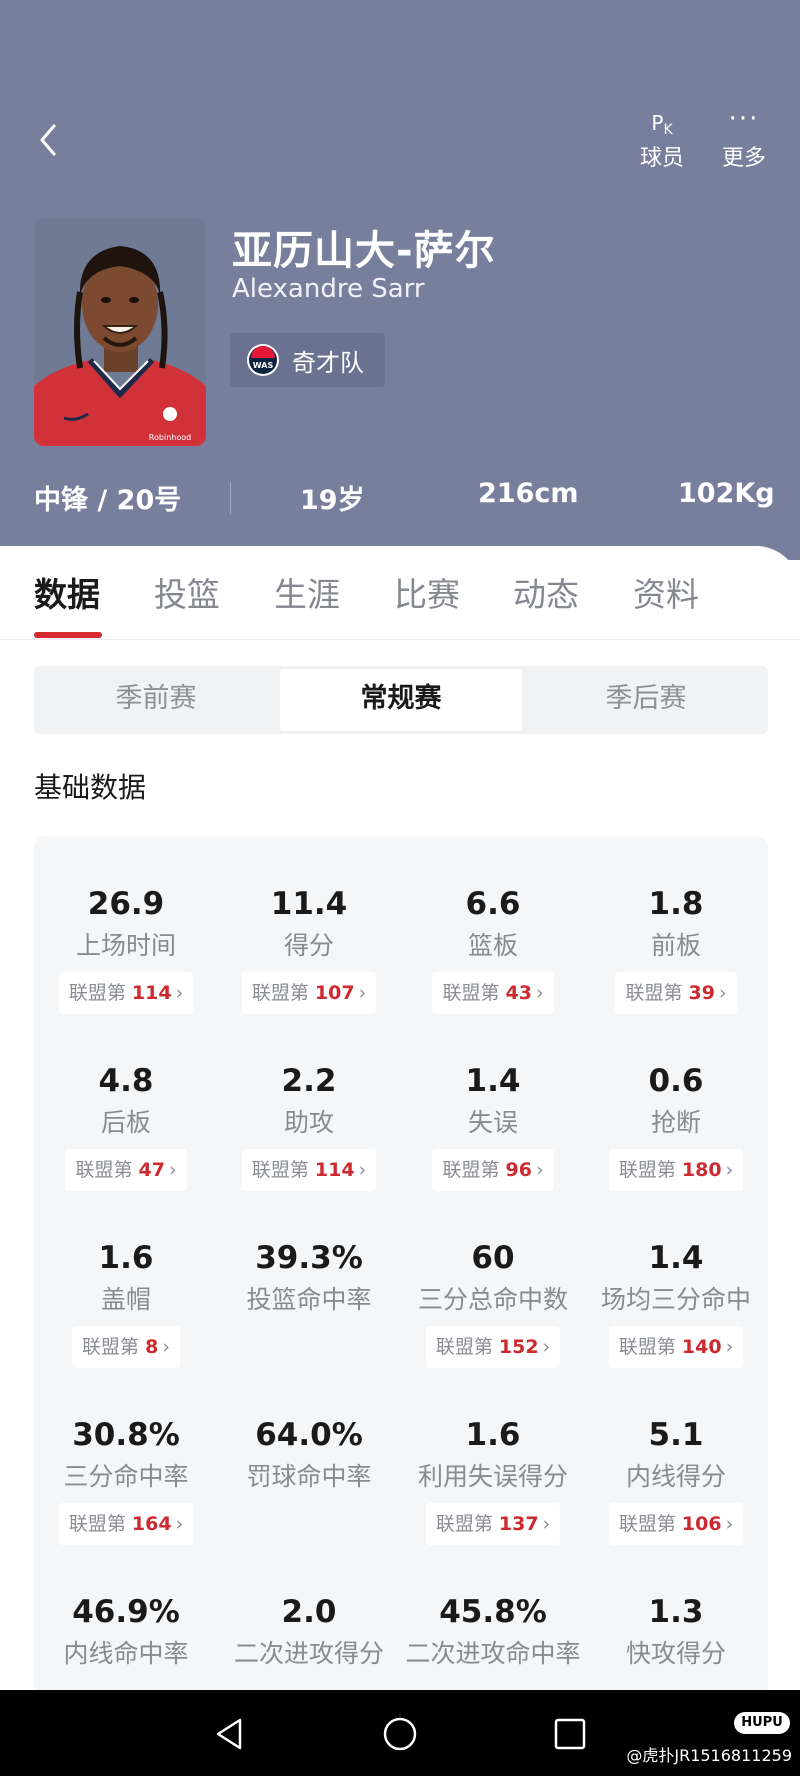 This screenshot has width=800, height=1776. What do you see at coordinates (662, 143) in the screenshot?
I see `player-pk-button: PK 球员` at bounding box center [662, 143].